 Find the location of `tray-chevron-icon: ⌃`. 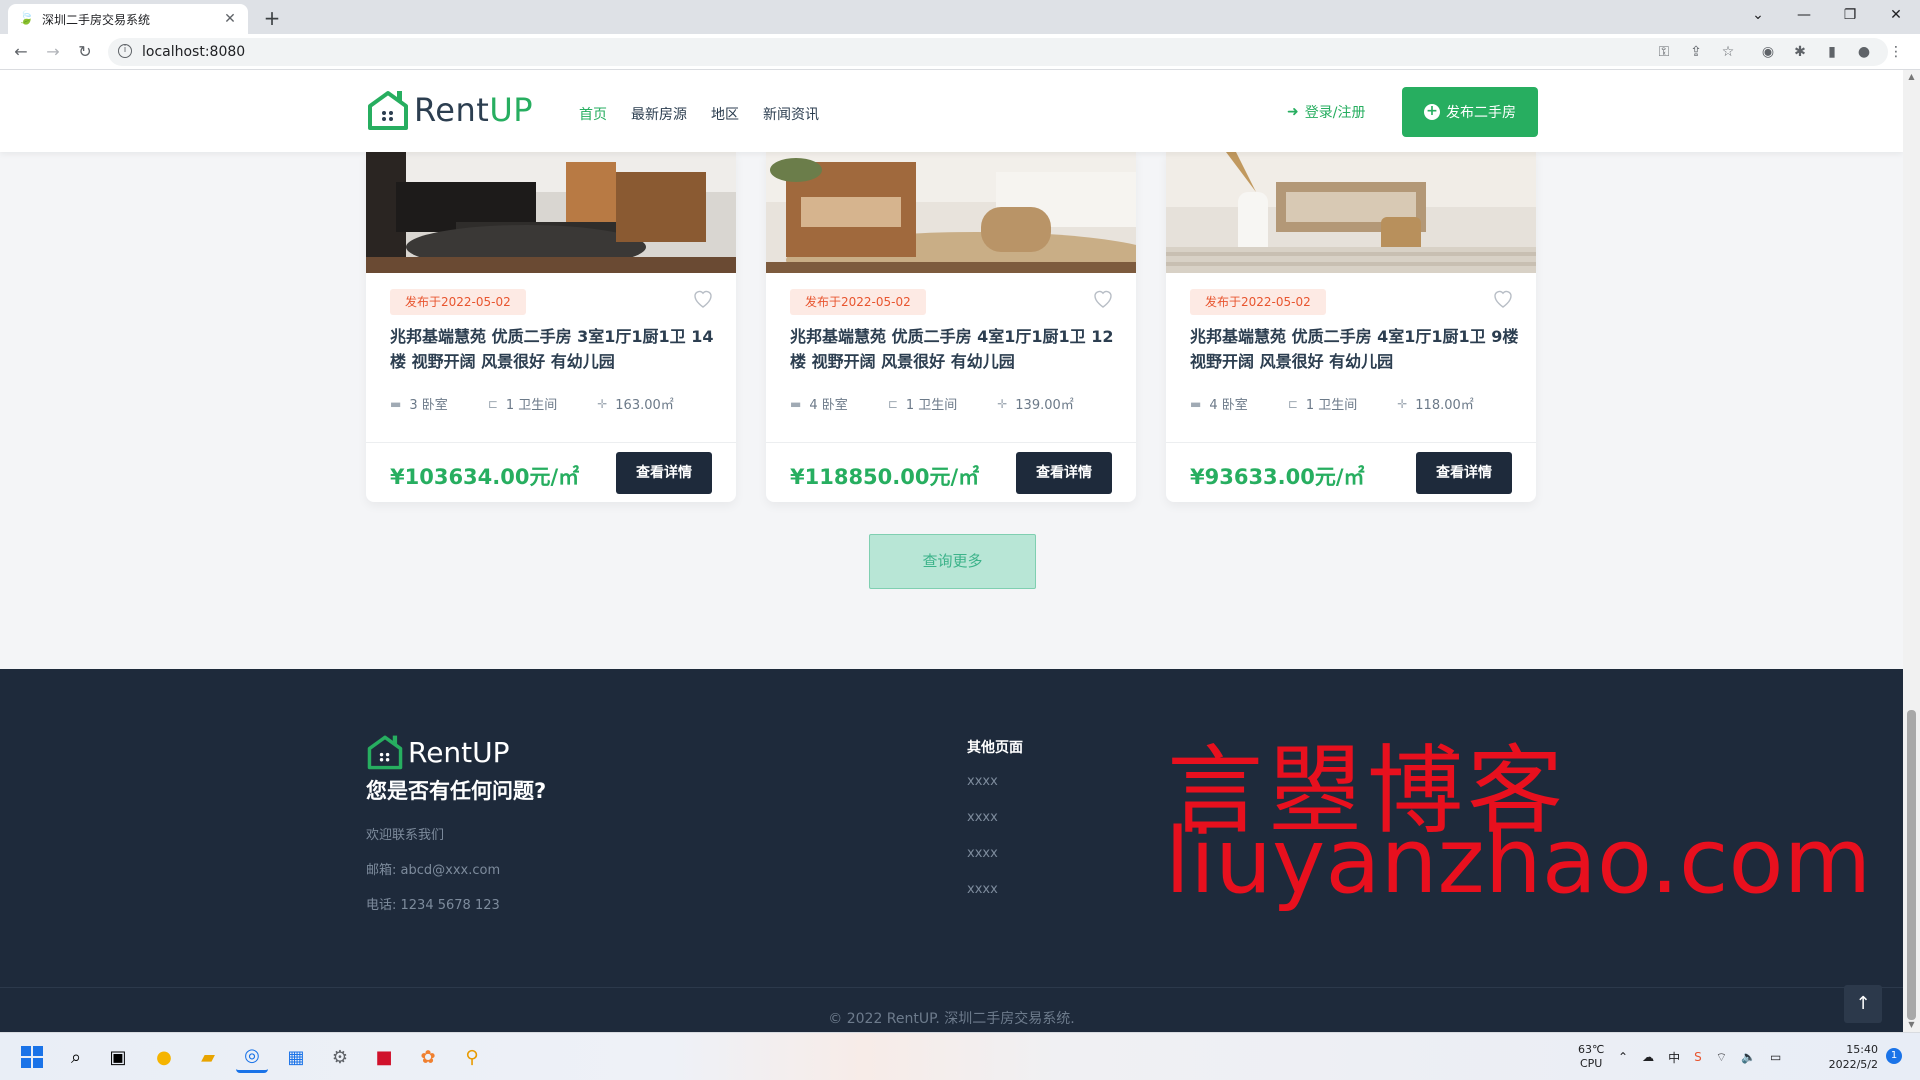

tray-chevron-icon: ⌃ is located at coordinates (1623, 1057).